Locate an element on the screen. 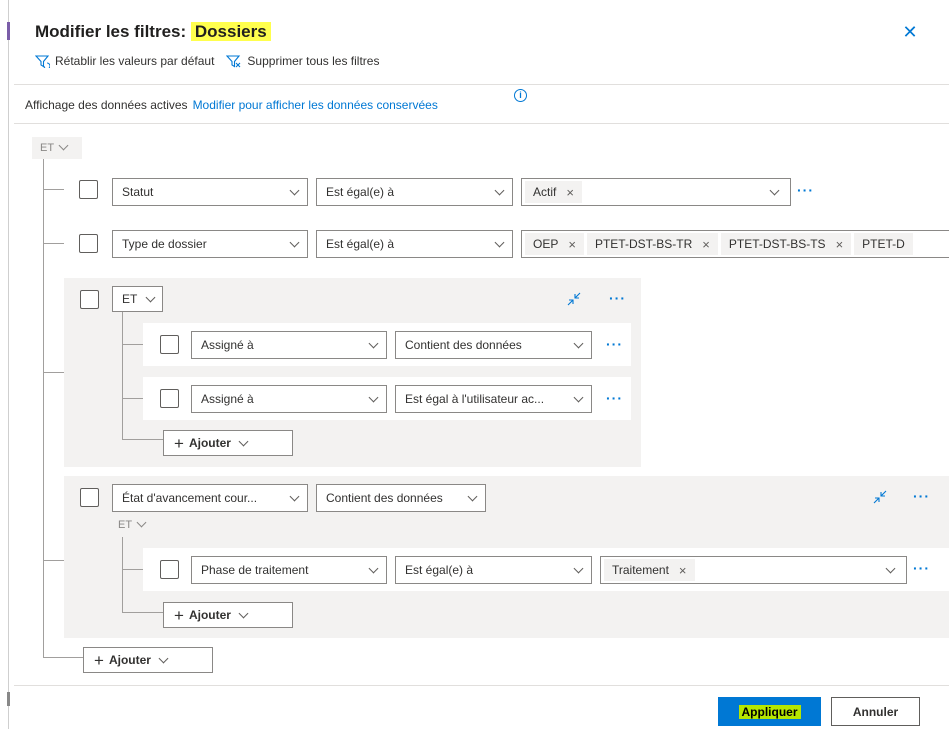 The height and width of the screenshot is (729, 949). filter-clear-icon is located at coordinates (233, 60).